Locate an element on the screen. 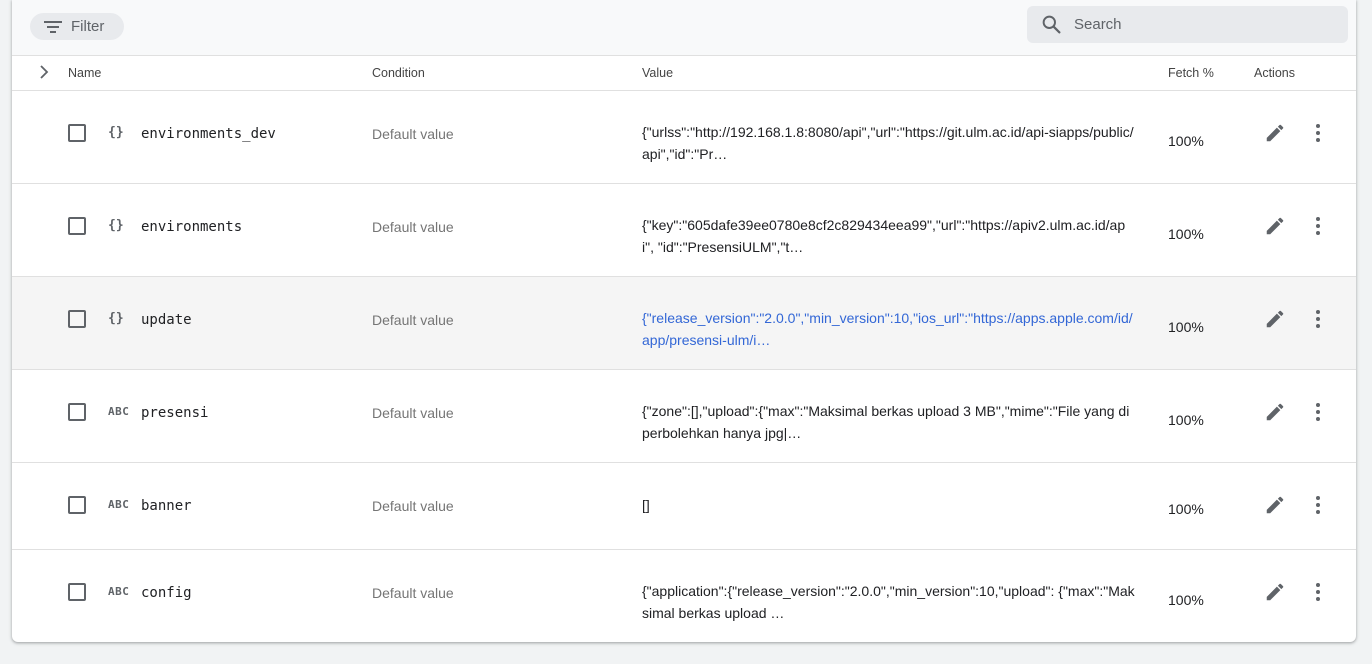 This screenshot has height=664, width=1372. table-row: ABC banner Default value [] 100% is located at coordinates (684, 506).